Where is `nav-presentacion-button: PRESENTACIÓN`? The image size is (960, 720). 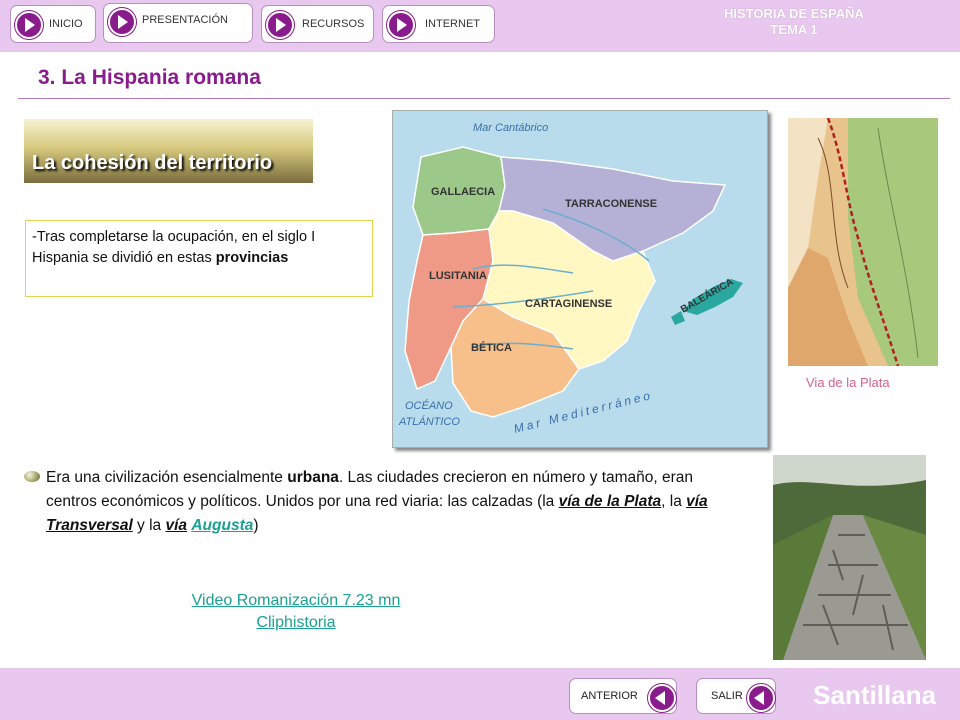 nav-presentacion-button: PRESENTACIÓN is located at coordinates (178, 23).